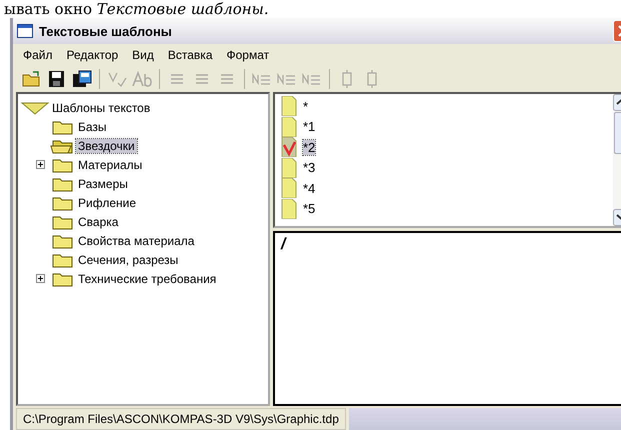  I want to click on template-item: *5, so click(309, 208).